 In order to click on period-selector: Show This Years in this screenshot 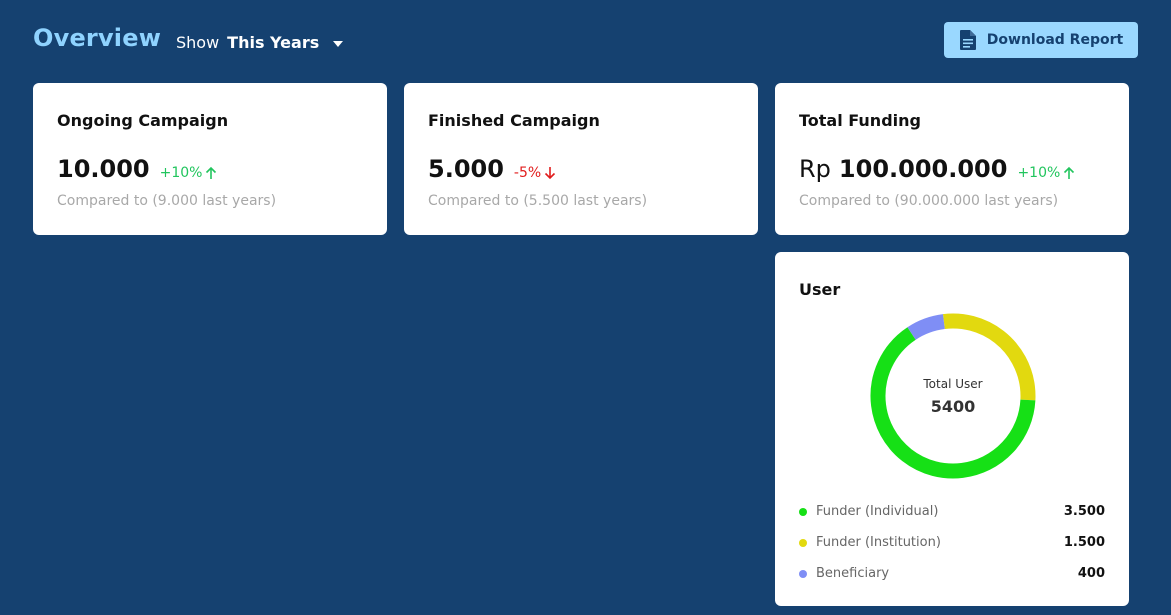, I will do `click(260, 42)`.